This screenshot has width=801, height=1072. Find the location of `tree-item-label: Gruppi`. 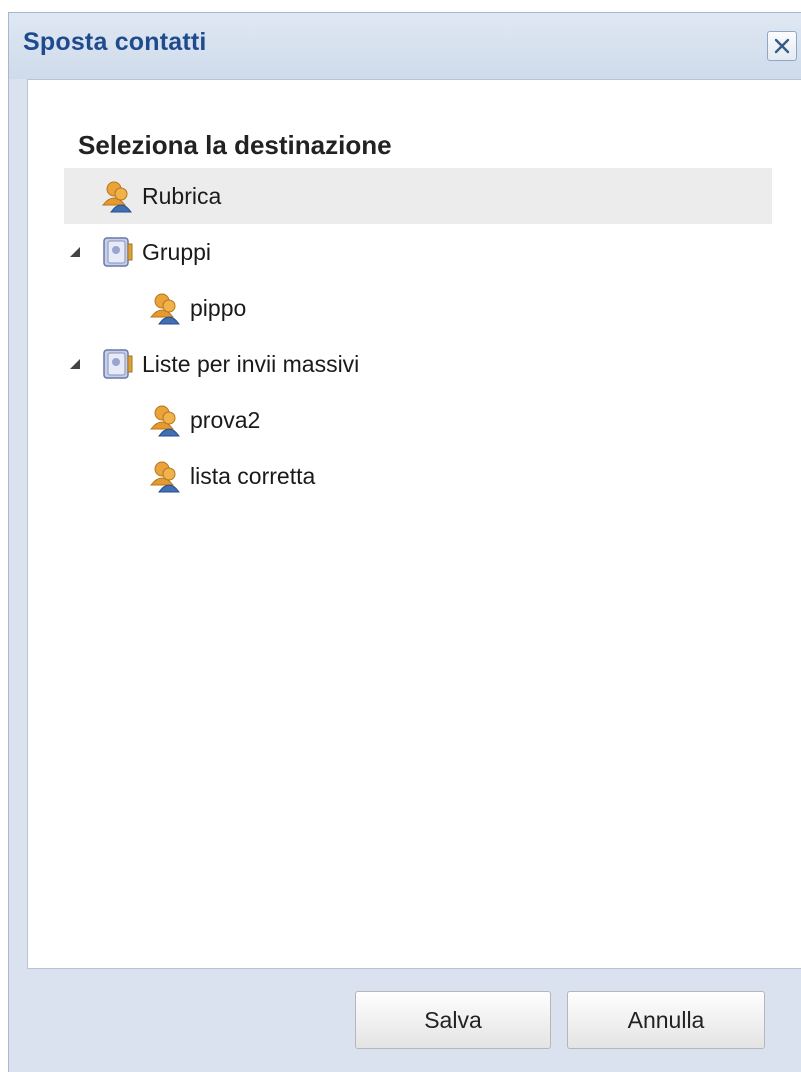

tree-item-label: Gruppi is located at coordinates (177, 251).